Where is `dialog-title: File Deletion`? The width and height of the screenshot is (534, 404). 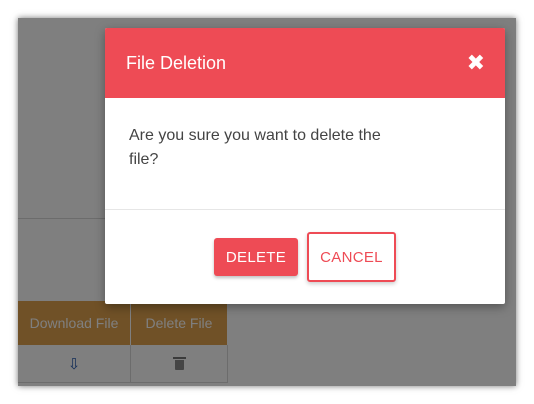
dialog-title: File Deletion is located at coordinates (176, 62).